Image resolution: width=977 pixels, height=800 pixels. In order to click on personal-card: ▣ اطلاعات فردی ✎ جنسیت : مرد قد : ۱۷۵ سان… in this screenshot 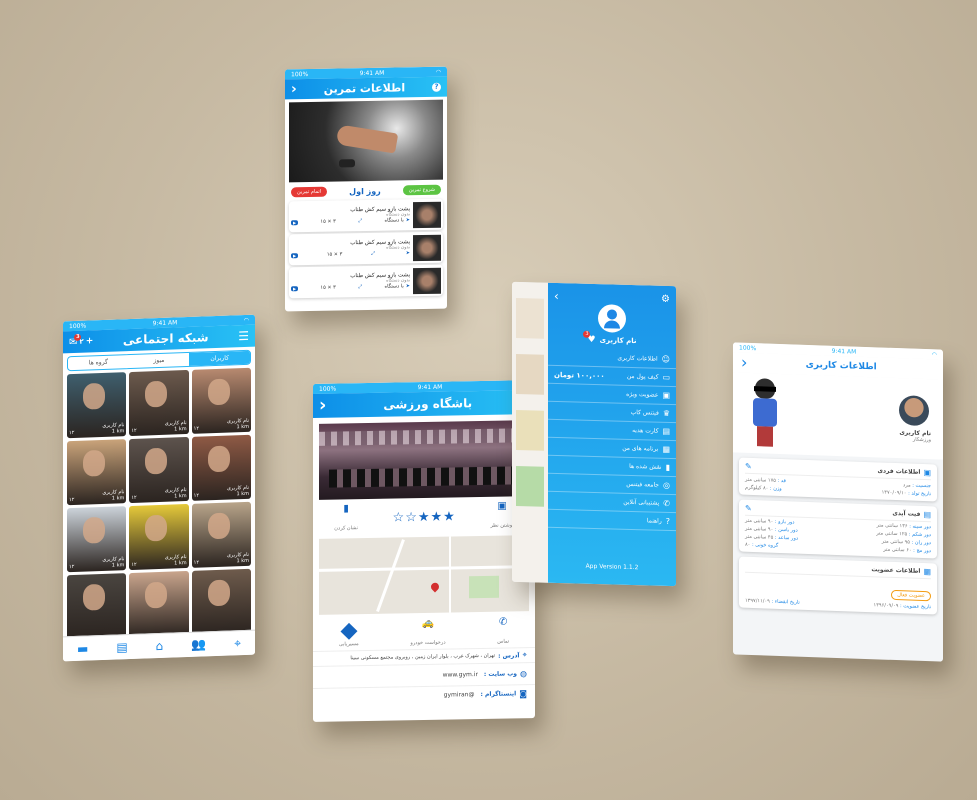, I will do `click(838, 479)`.